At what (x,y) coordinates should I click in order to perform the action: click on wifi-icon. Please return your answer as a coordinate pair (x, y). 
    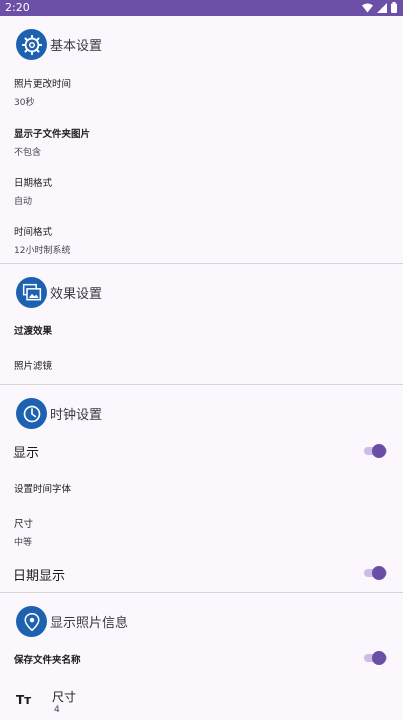
    Looking at the image, I should click on (367, 7).